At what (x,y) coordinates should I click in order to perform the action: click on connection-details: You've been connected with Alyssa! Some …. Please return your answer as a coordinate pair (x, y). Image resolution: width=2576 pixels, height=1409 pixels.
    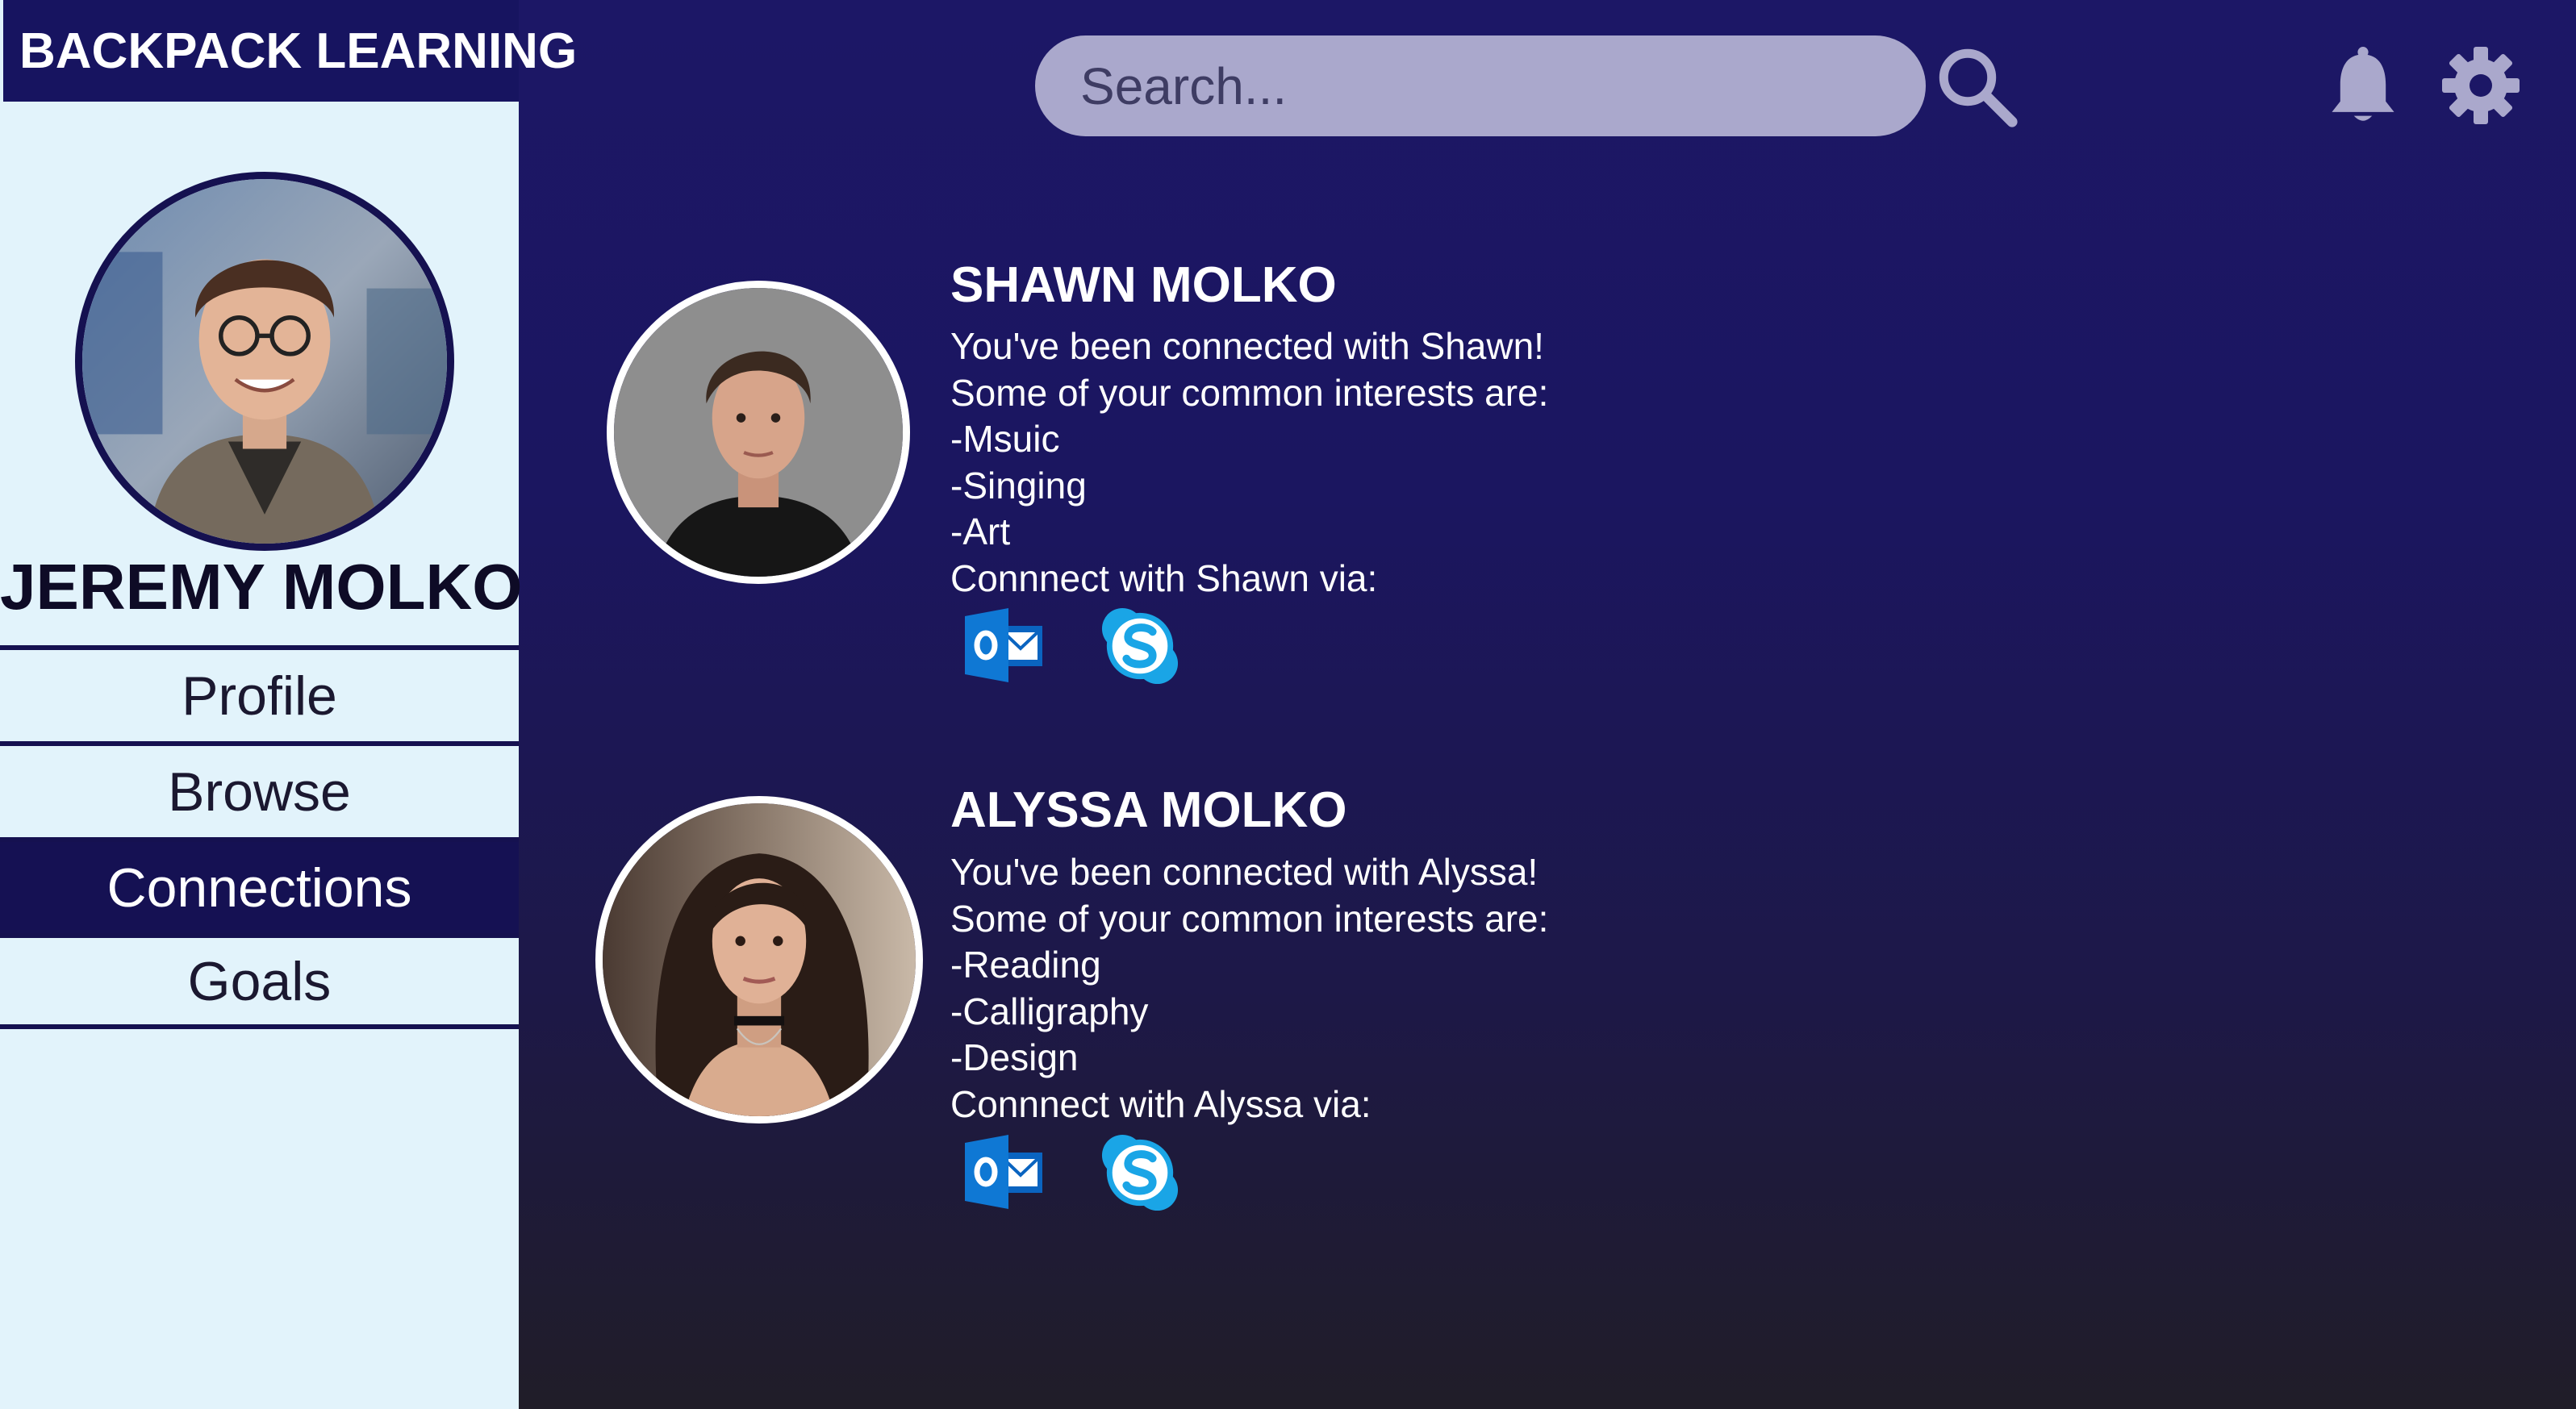
    Looking at the image, I should click on (1249, 988).